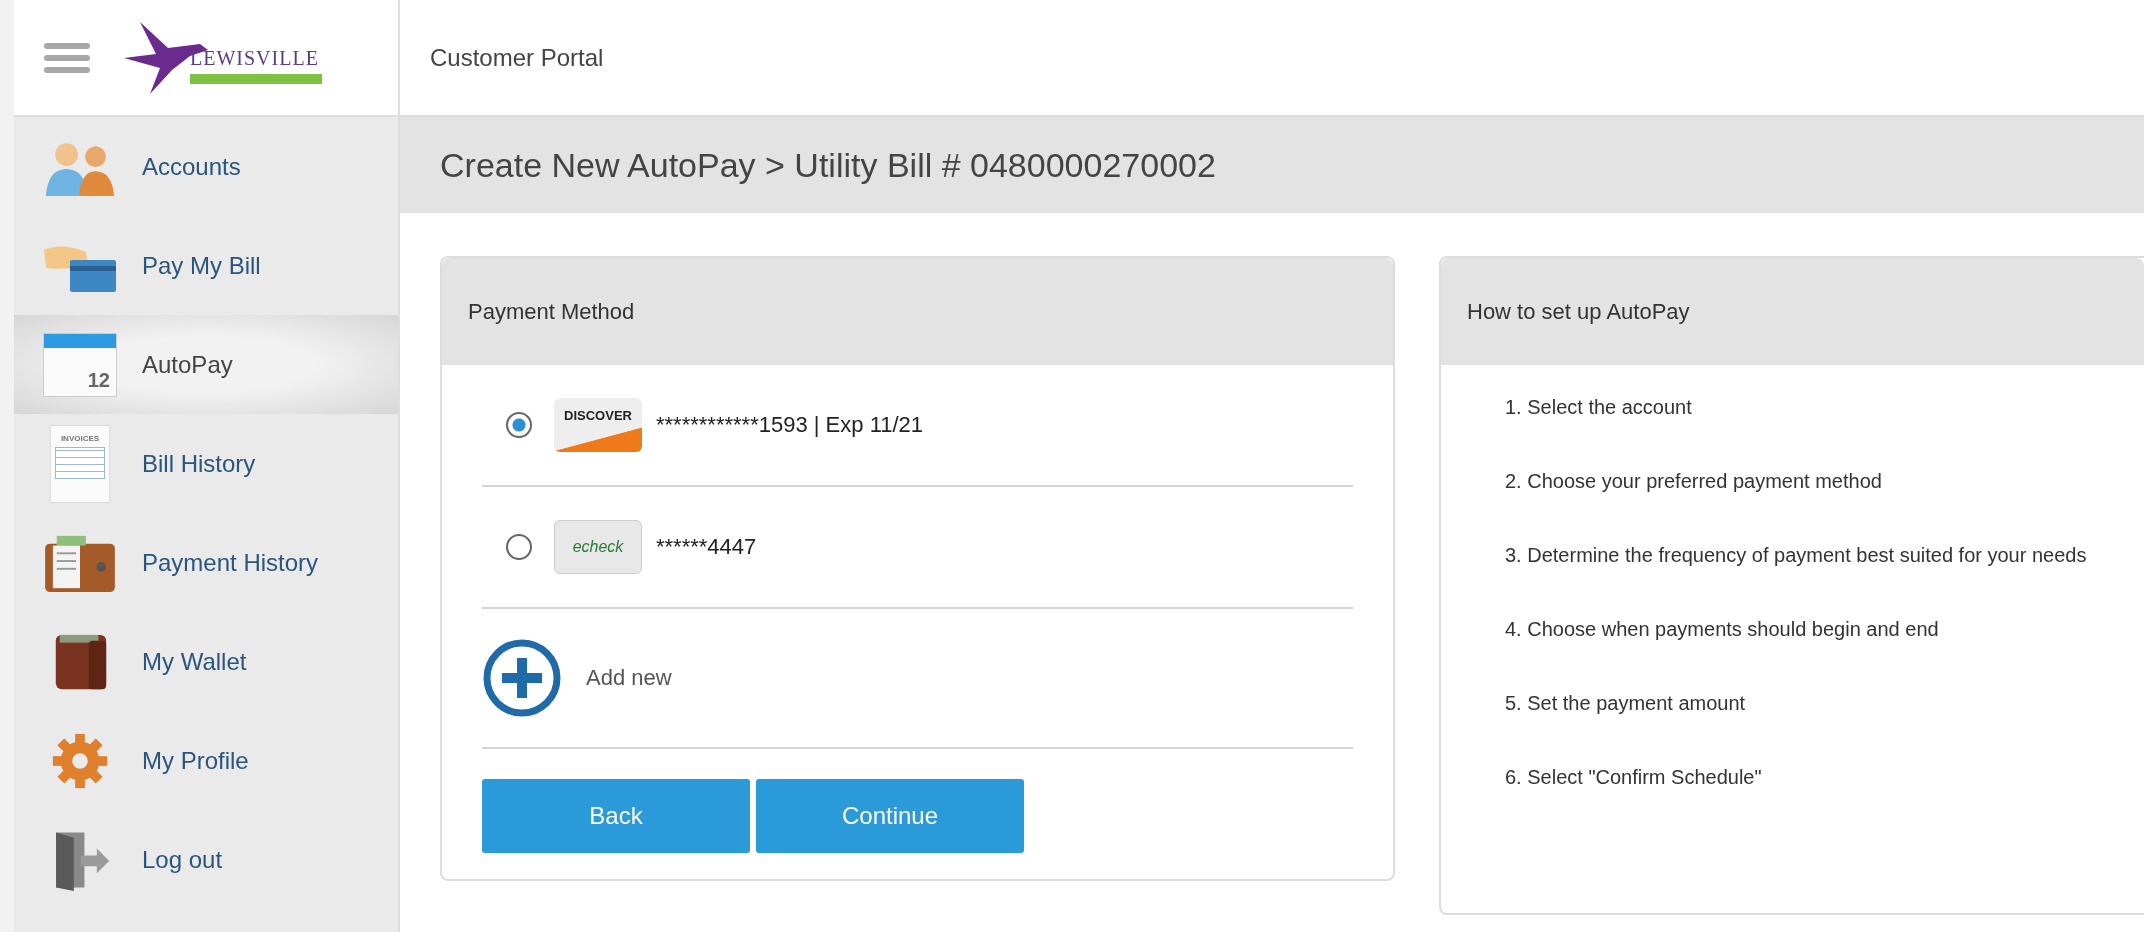 The image size is (2144, 932). I want to click on step-text: 3. Determine the frequency of payment best suited for your needs, so click(1796, 555).